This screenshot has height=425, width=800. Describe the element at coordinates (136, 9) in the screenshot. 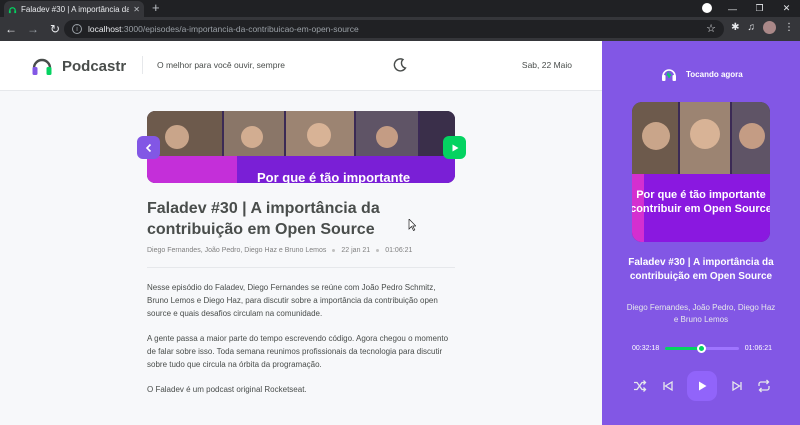

I see `tab-close-icon: ✕` at that location.